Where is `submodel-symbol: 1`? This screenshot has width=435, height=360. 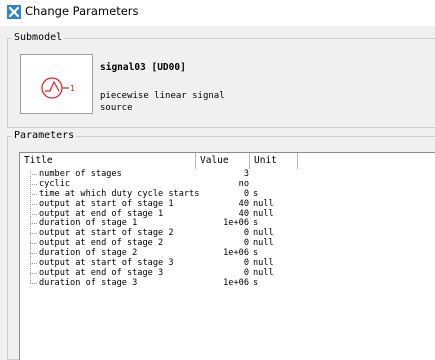
submodel-symbol: 1 is located at coordinates (56, 84).